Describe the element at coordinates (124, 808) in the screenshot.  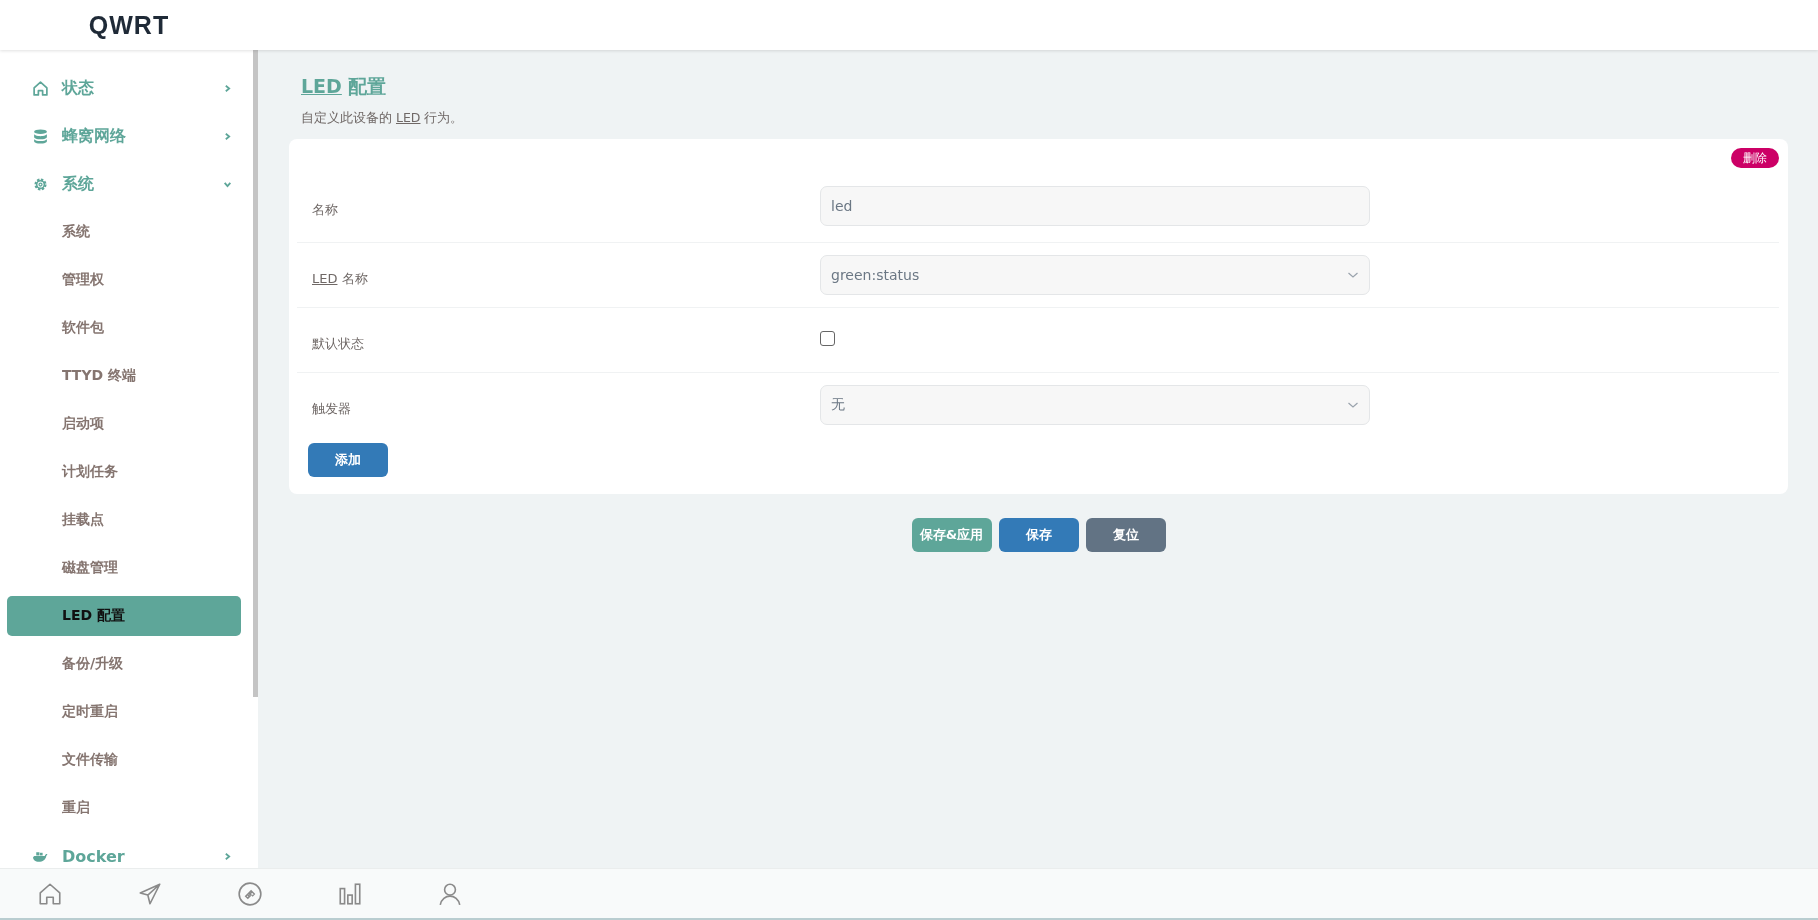
I see `submenu-item: 重启` at that location.